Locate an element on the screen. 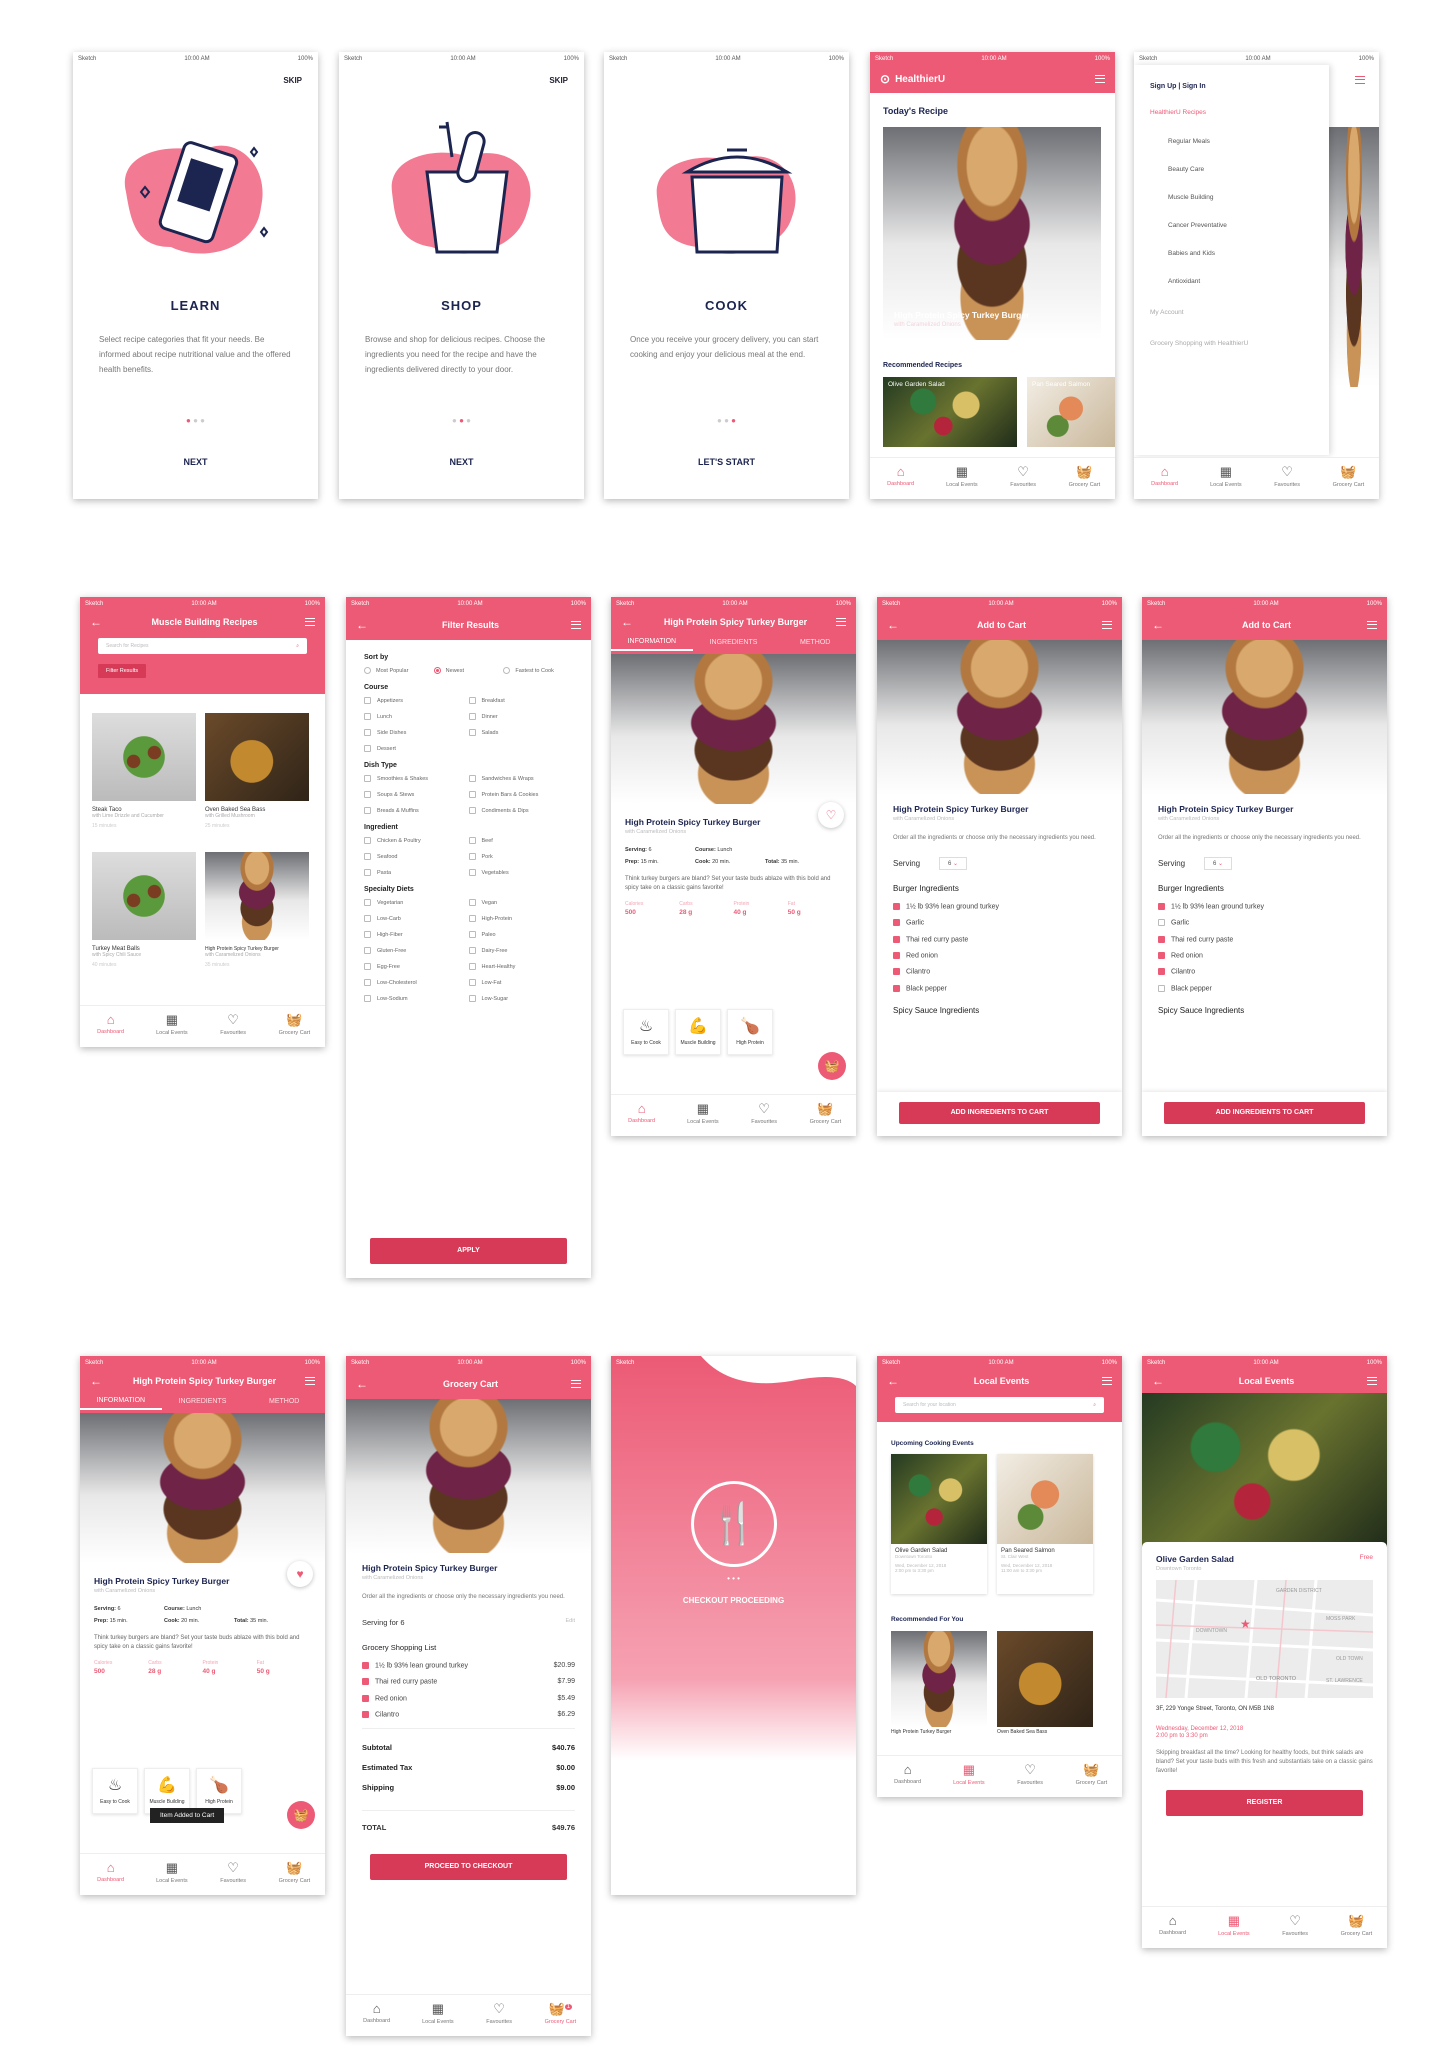  checkbox: Protein Bars & Cookies is located at coordinates (521, 794).